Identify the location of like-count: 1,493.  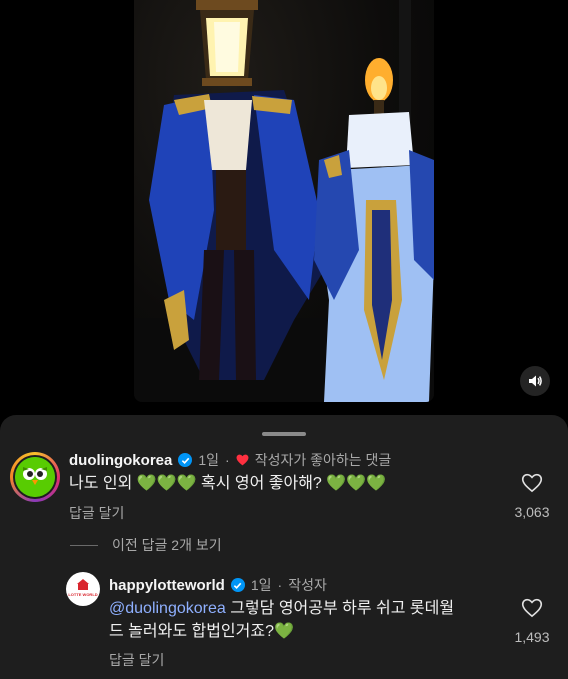
(532, 637).